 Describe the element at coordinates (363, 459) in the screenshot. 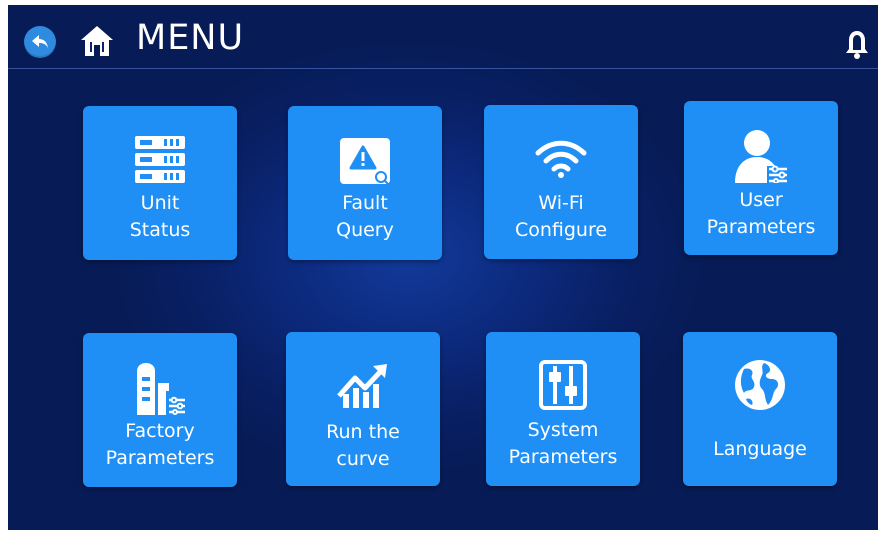

I see `run-the-curve-label-2: curve` at that location.